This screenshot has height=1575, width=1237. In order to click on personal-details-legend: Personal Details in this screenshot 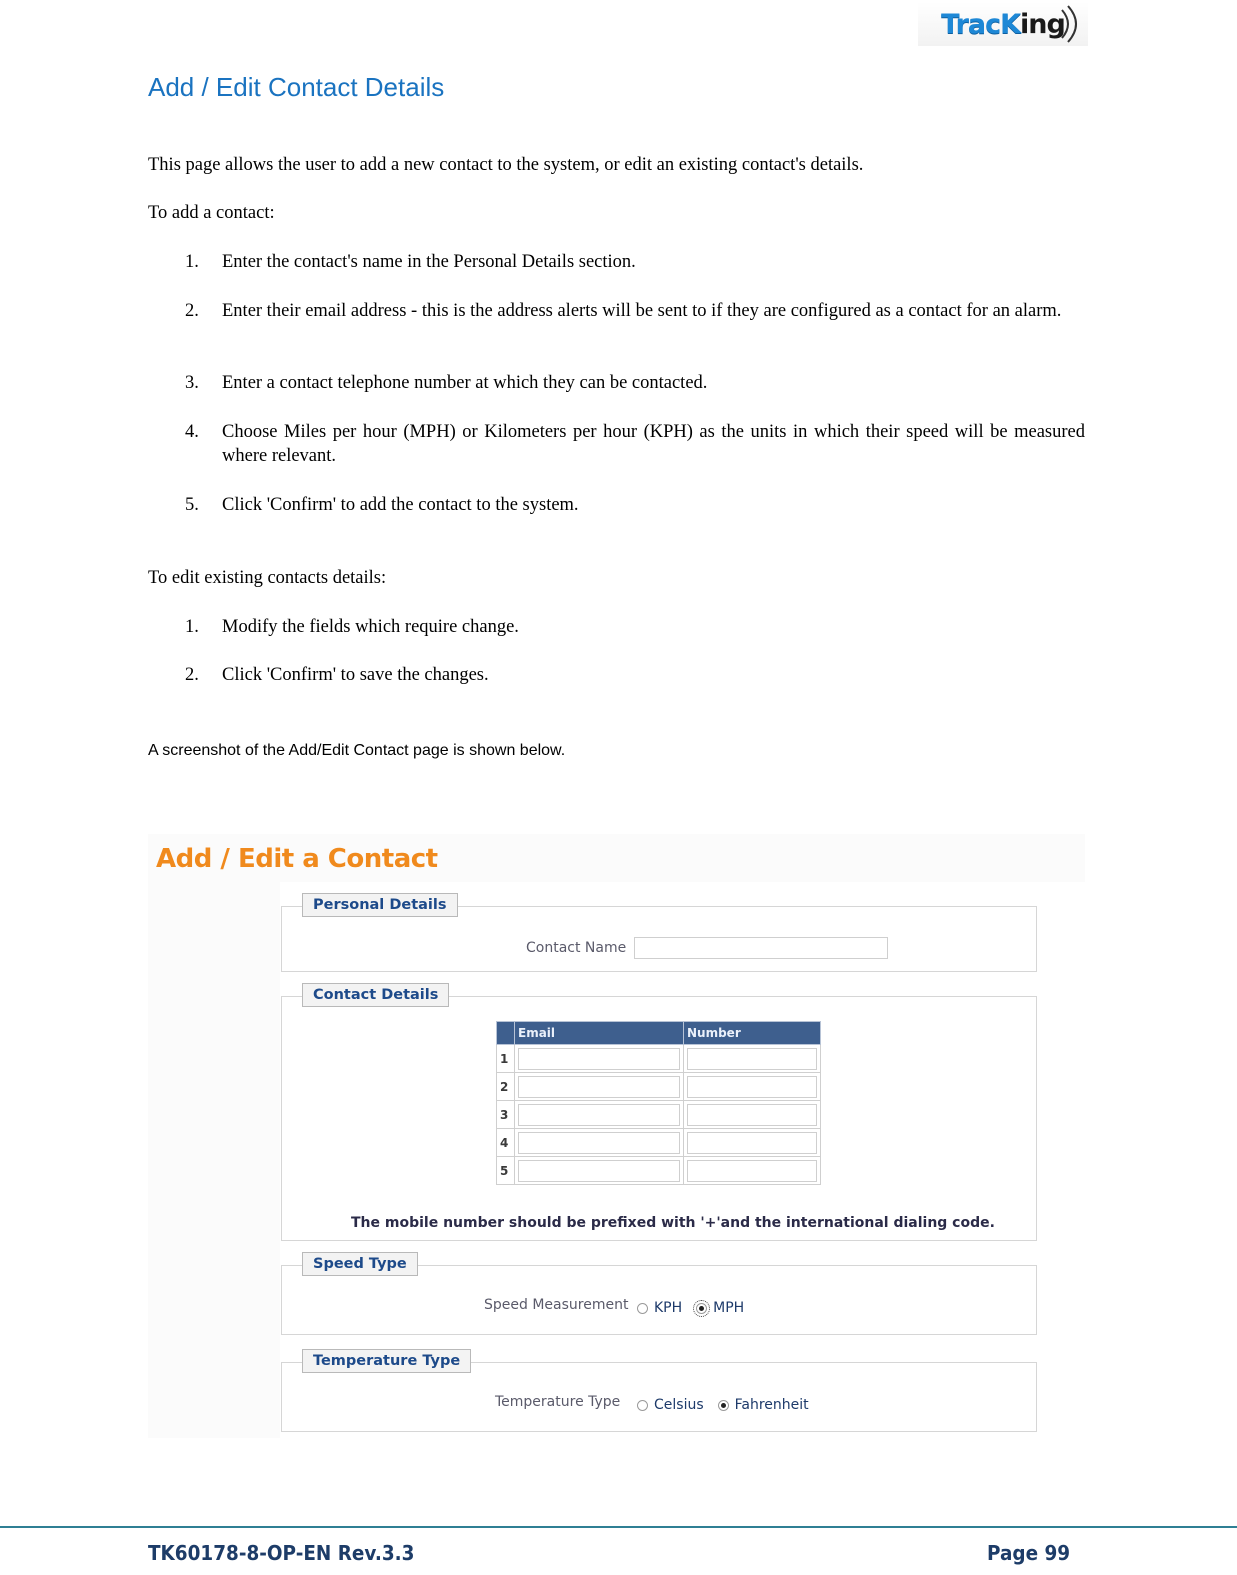, I will do `click(380, 905)`.